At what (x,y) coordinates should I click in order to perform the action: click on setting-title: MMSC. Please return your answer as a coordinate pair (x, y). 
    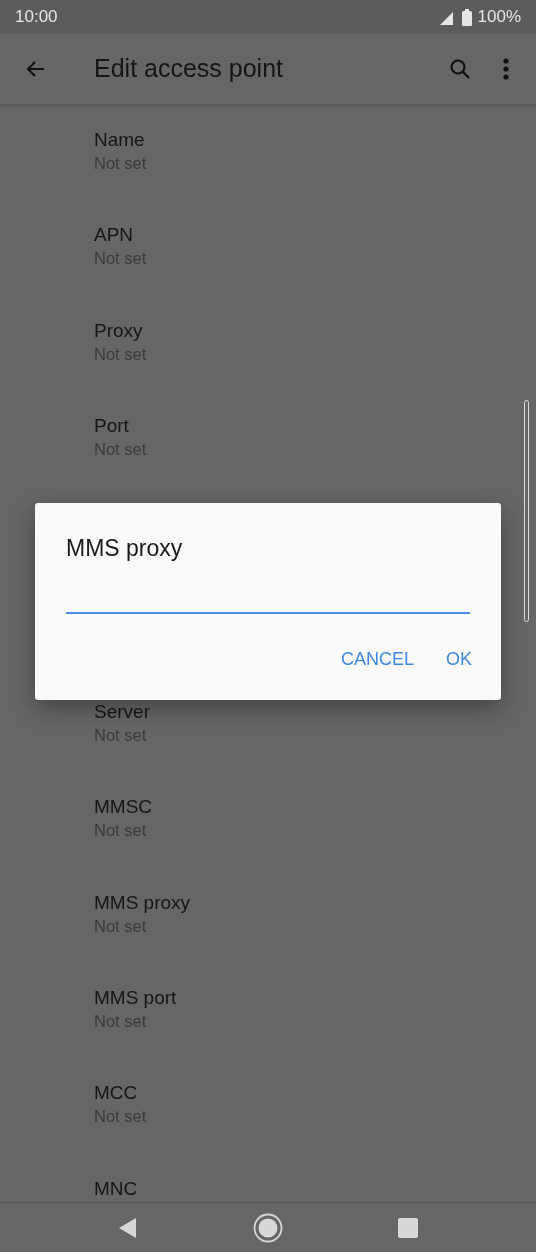
    Looking at the image, I should click on (124, 807).